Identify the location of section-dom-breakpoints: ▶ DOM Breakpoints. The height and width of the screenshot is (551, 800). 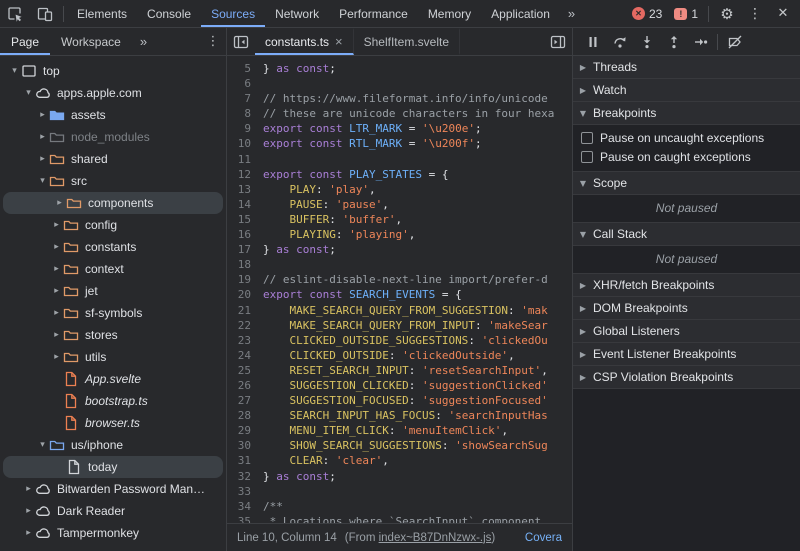
(686, 308).